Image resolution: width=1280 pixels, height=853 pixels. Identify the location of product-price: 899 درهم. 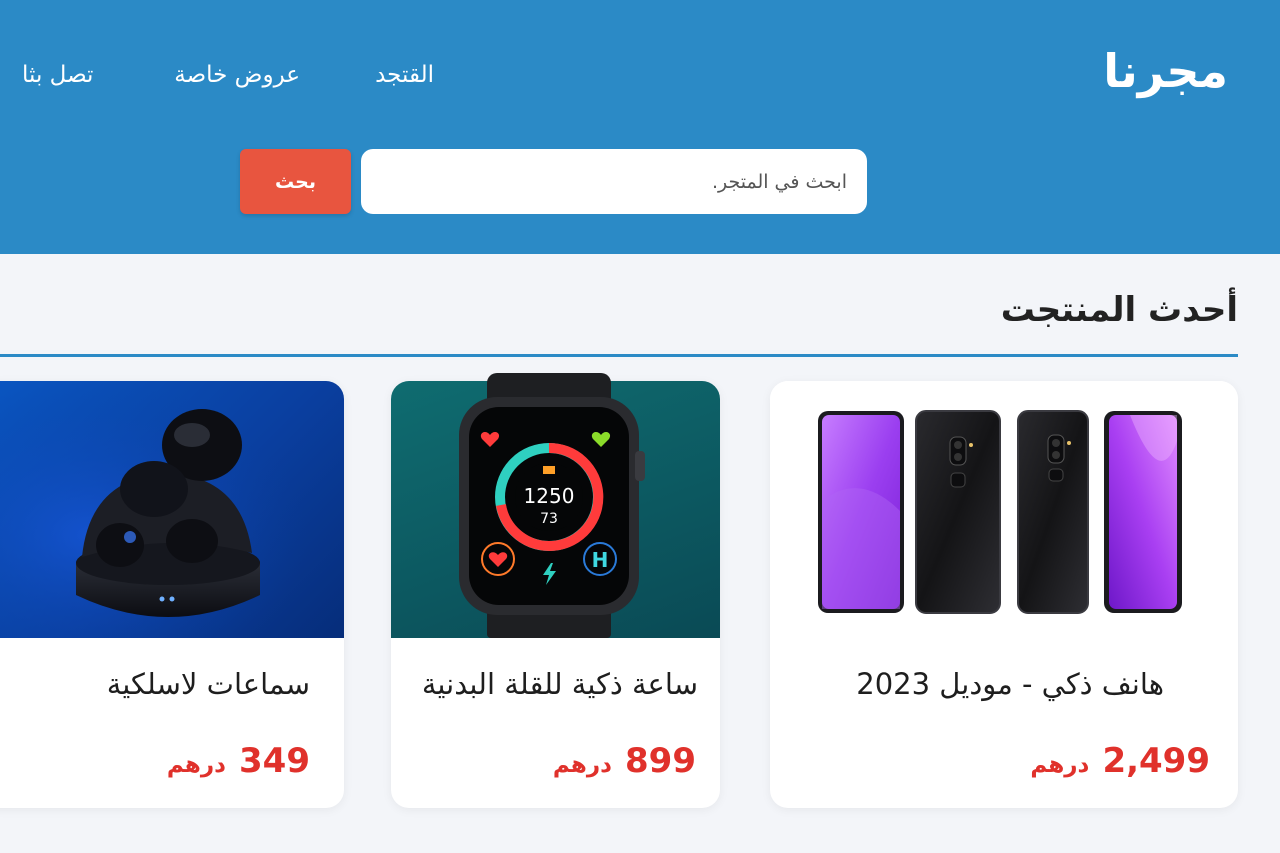
(624, 761).